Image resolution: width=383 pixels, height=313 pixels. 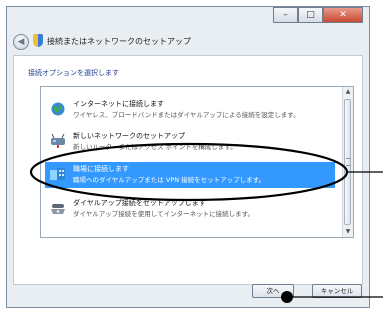 I want to click on workplace-connection-icon, so click(x=57, y=174).